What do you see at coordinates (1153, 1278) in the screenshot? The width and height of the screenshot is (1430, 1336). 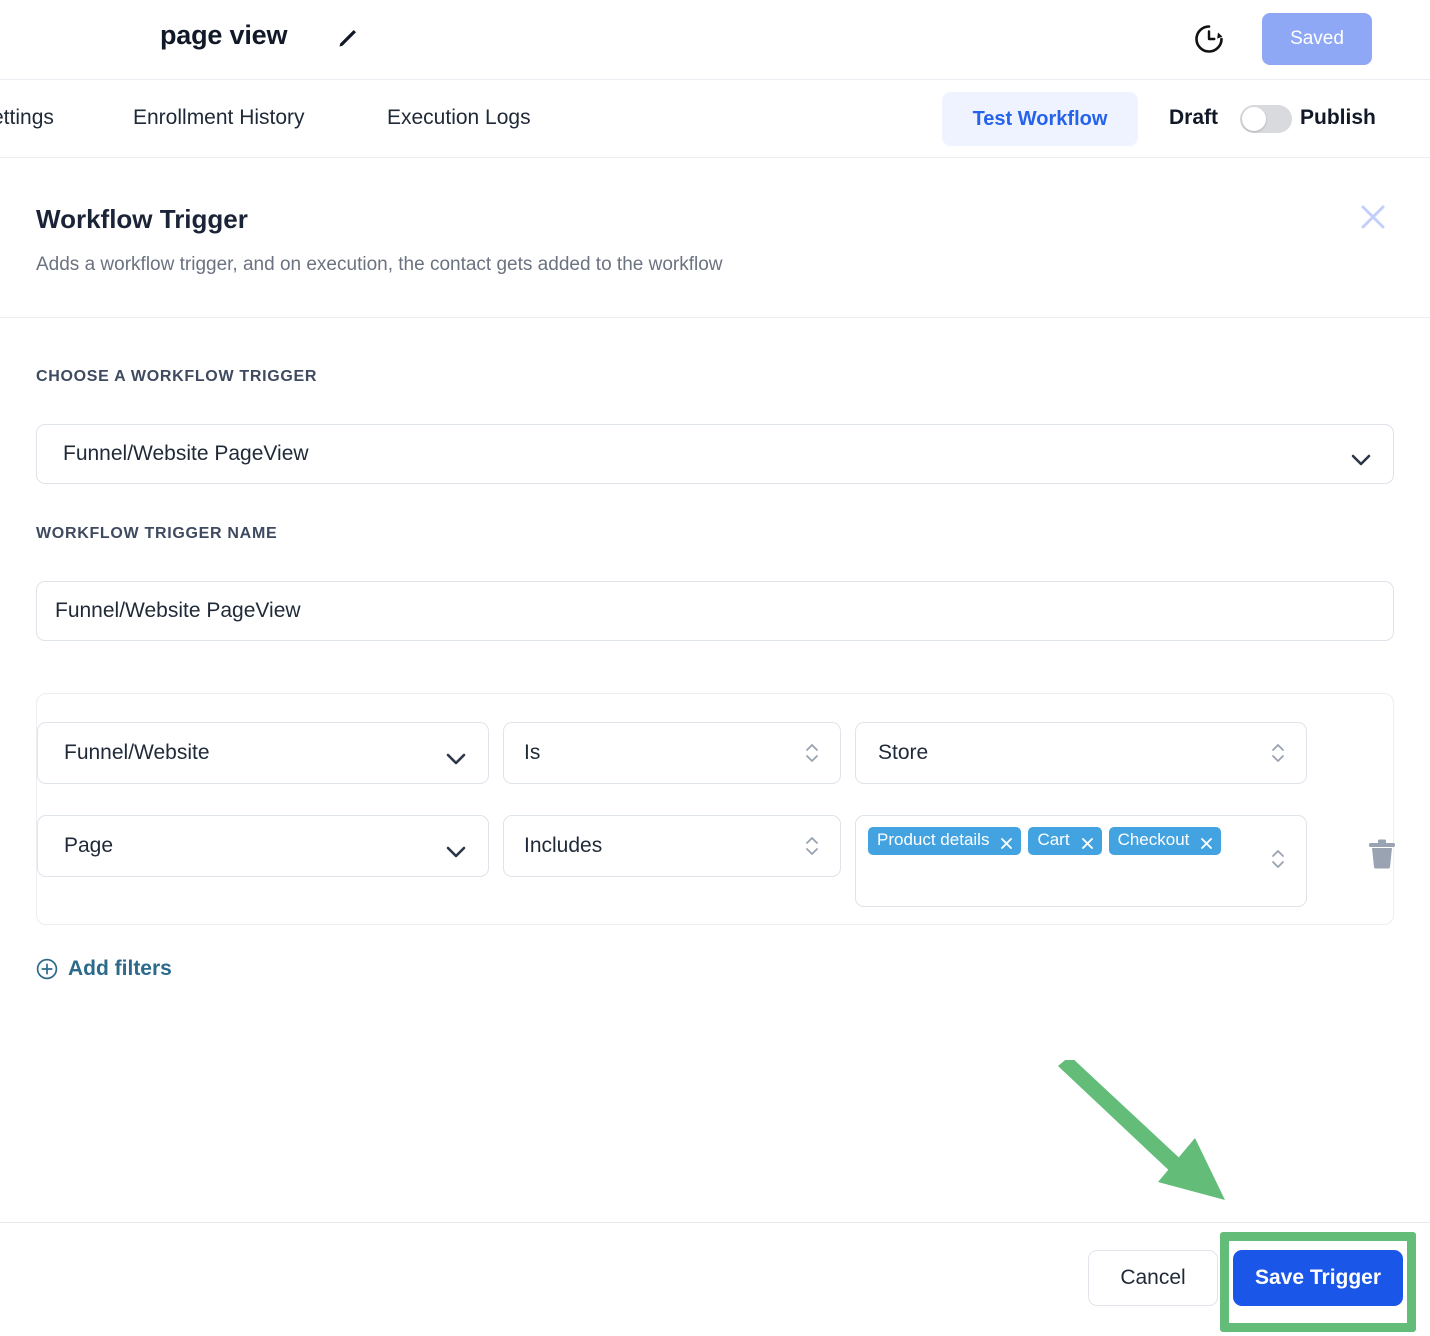 I see `cancel-button: Cancel` at bounding box center [1153, 1278].